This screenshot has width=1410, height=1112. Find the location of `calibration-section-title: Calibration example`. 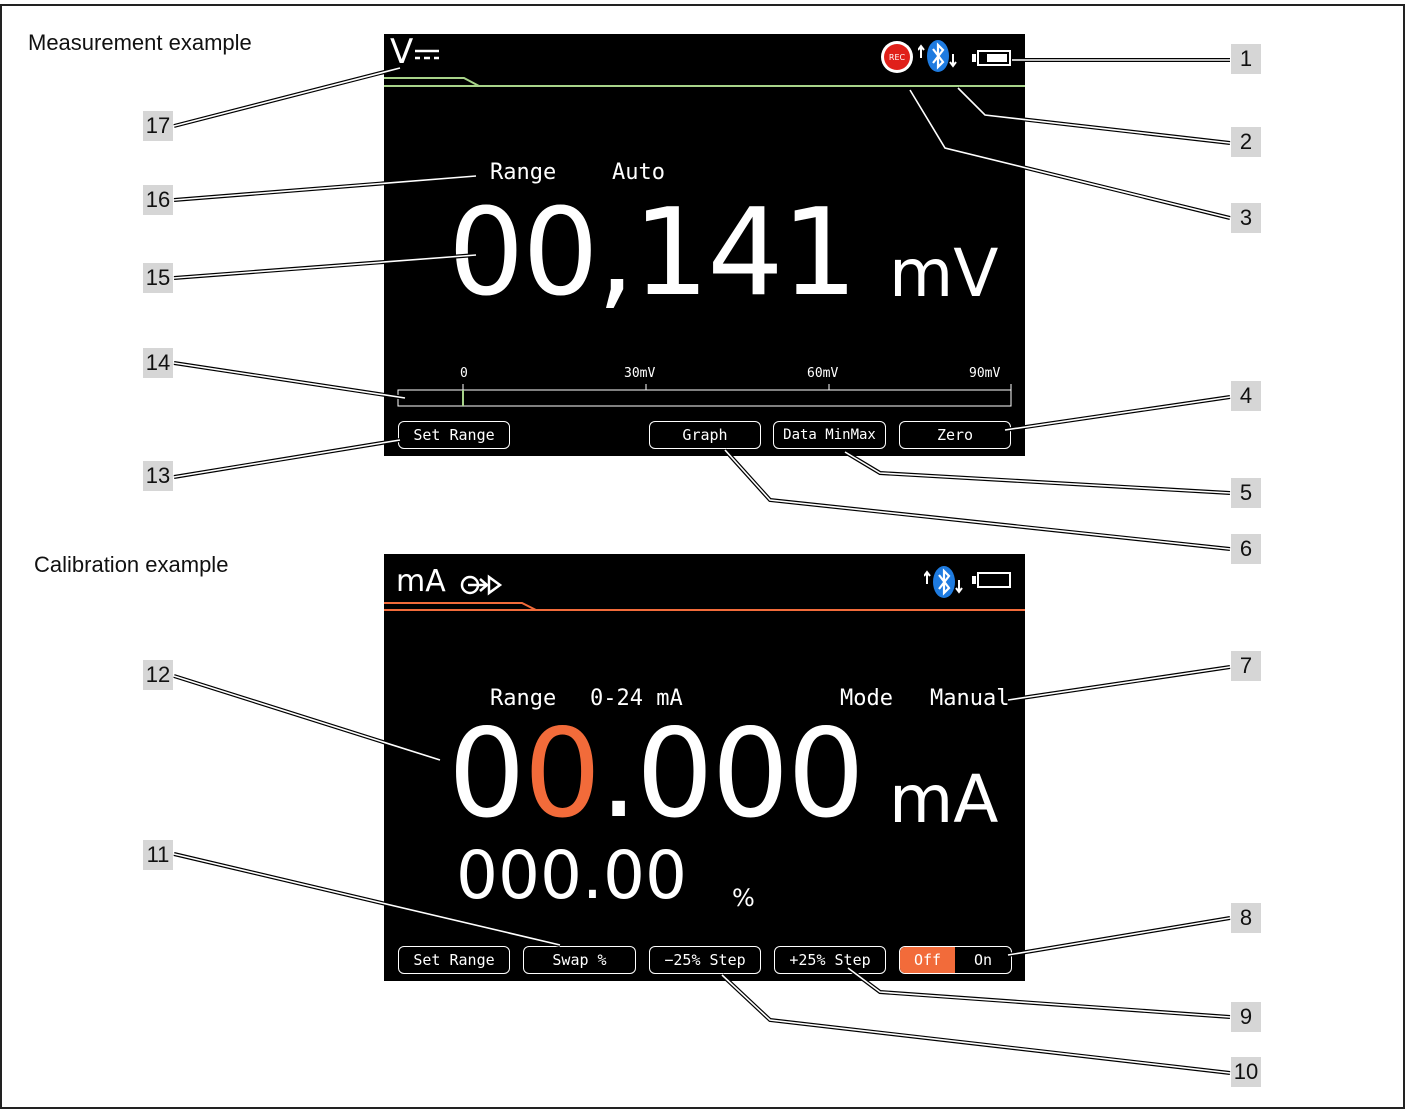

calibration-section-title: Calibration example is located at coordinates (131, 564).